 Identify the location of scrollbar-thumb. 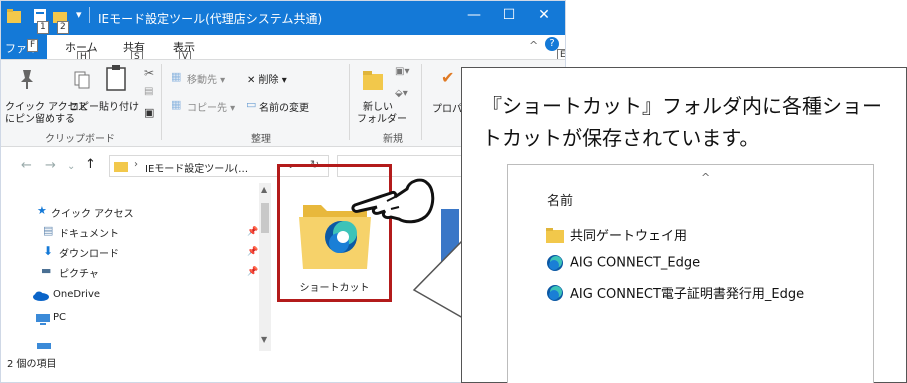
(265, 218).